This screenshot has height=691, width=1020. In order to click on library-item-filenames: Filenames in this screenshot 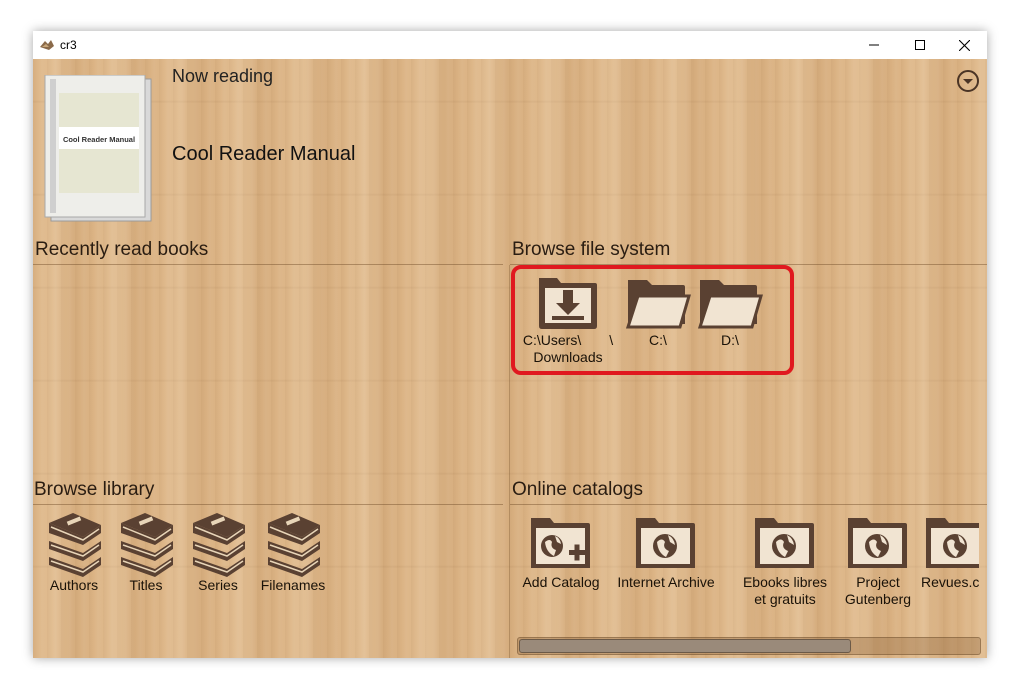, I will do `click(293, 552)`.